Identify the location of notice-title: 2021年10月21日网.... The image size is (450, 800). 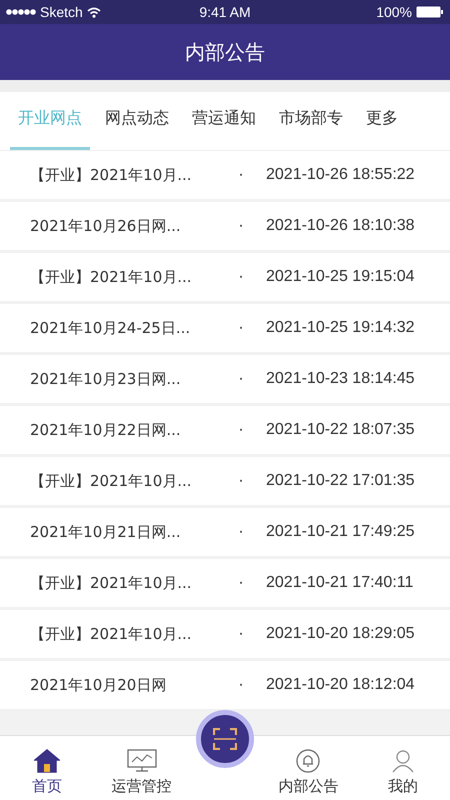
(105, 532).